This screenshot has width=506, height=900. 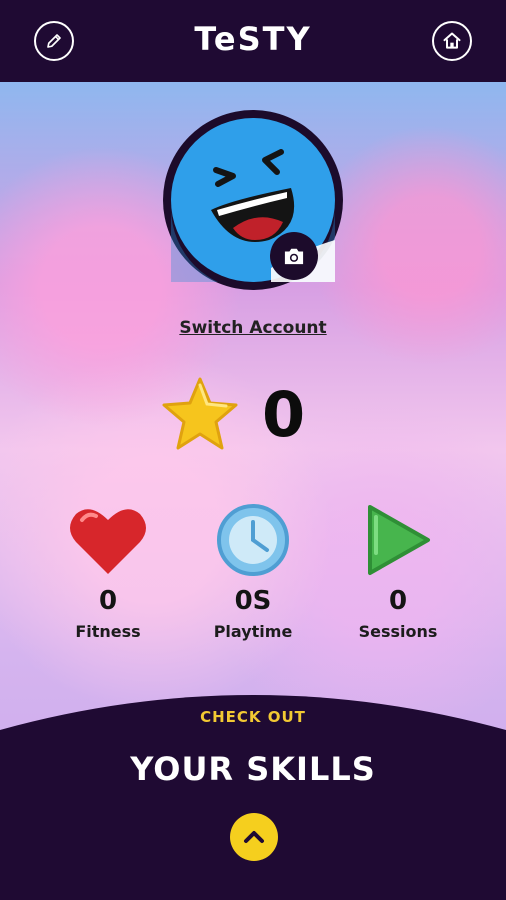 I want to click on switch-account-link: Switch Account, so click(x=253, y=328).